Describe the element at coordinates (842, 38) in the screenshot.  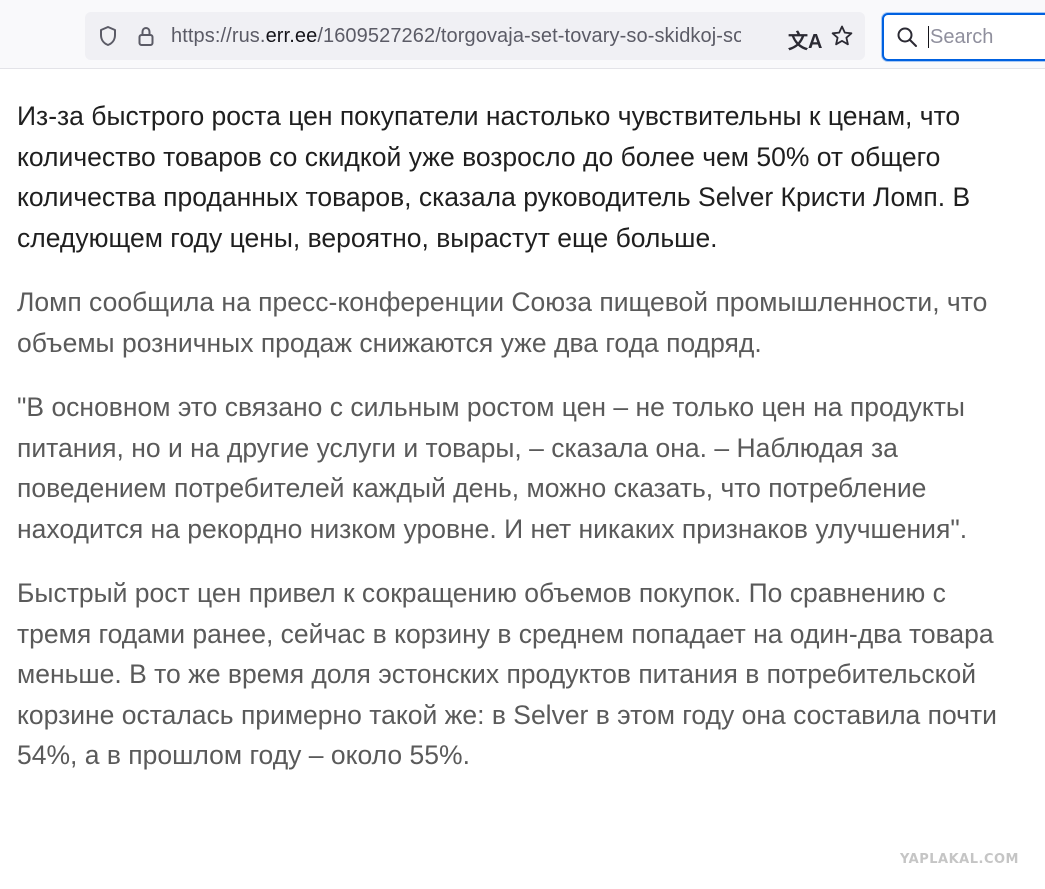
I see `star-icon` at that location.